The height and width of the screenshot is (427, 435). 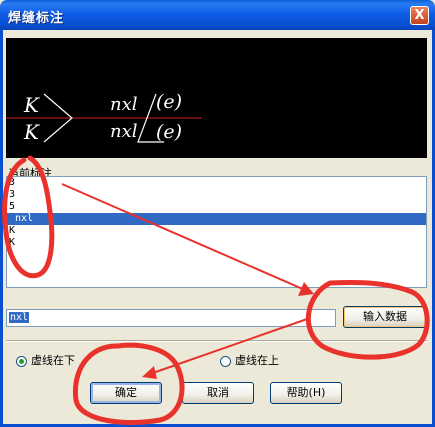 I want to click on title-bar: 焊缝标注 X, so click(x=217, y=15).